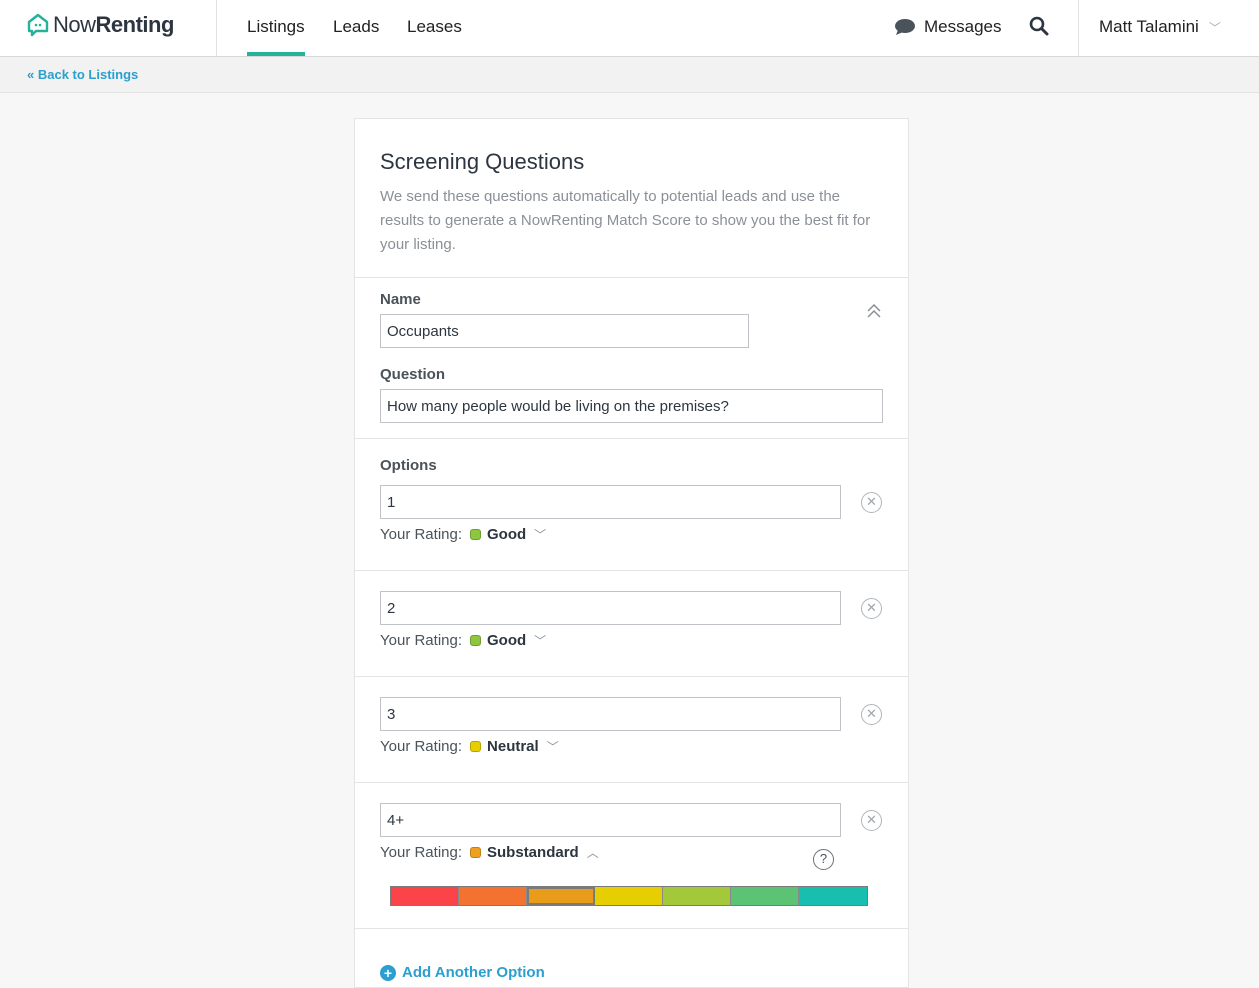  Describe the element at coordinates (564, 331) in the screenshot. I see `name-input: Occupants` at that location.